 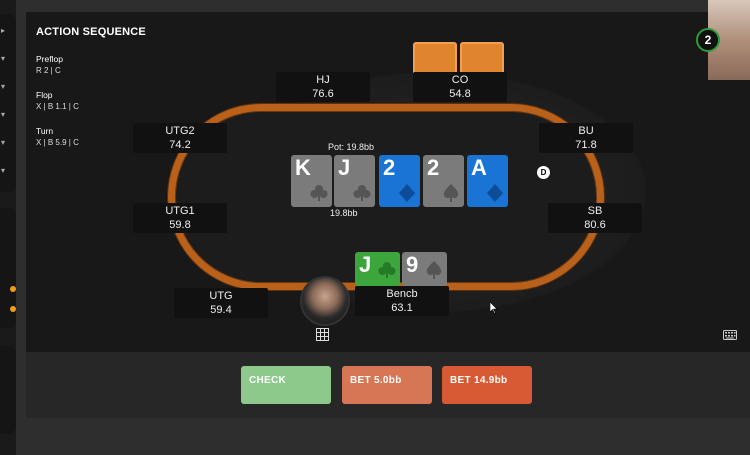 I want to click on card-rank: 9, so click(x=412, y=264).